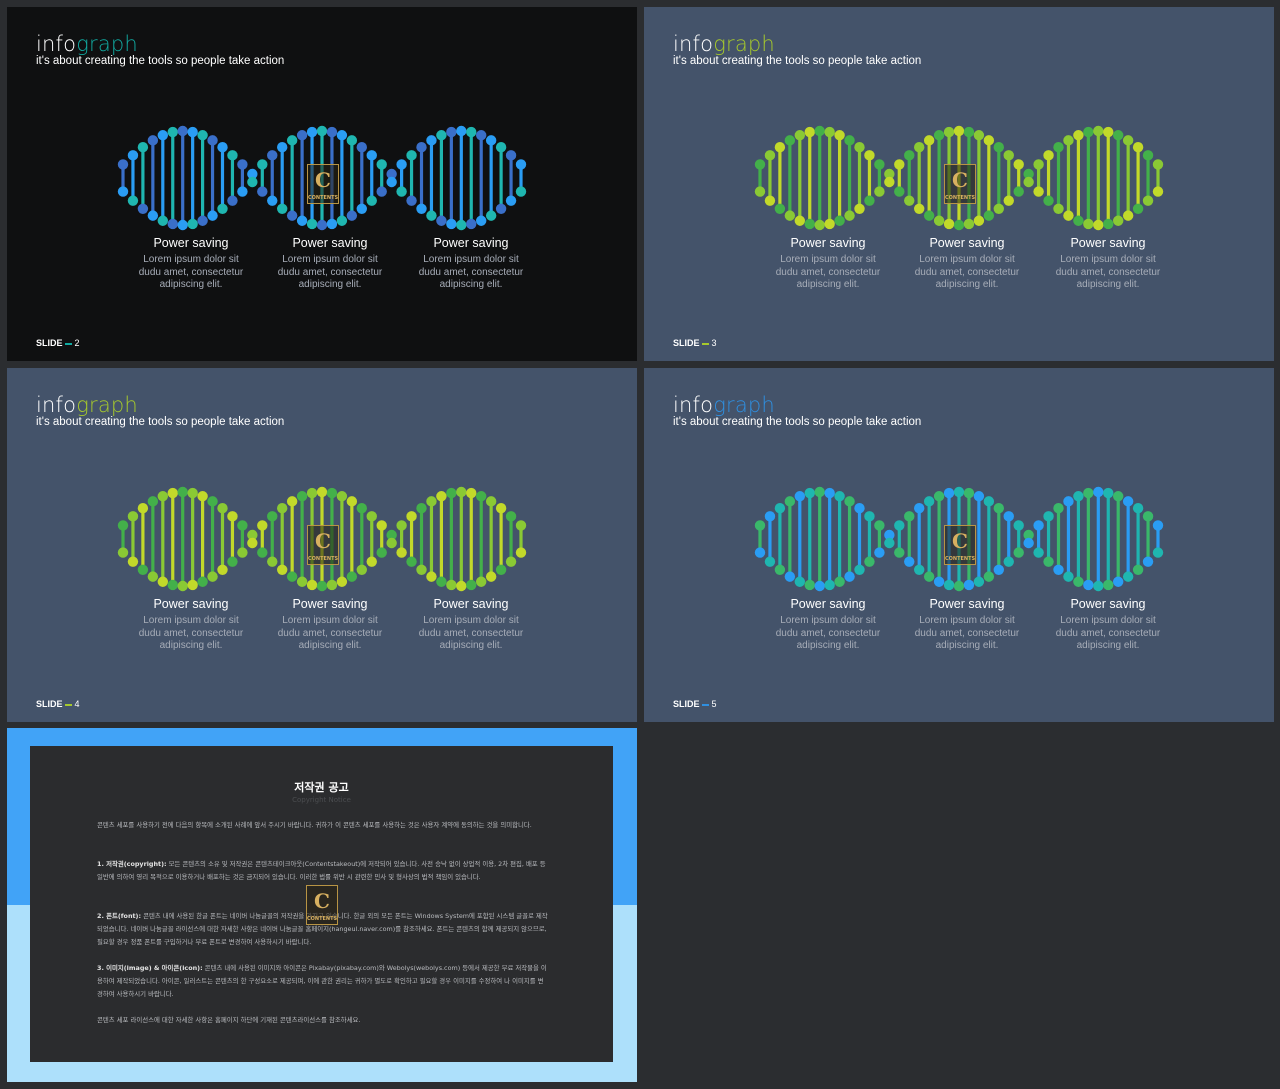  I want to click on slide-label: SLIDE, so click(686, 343).